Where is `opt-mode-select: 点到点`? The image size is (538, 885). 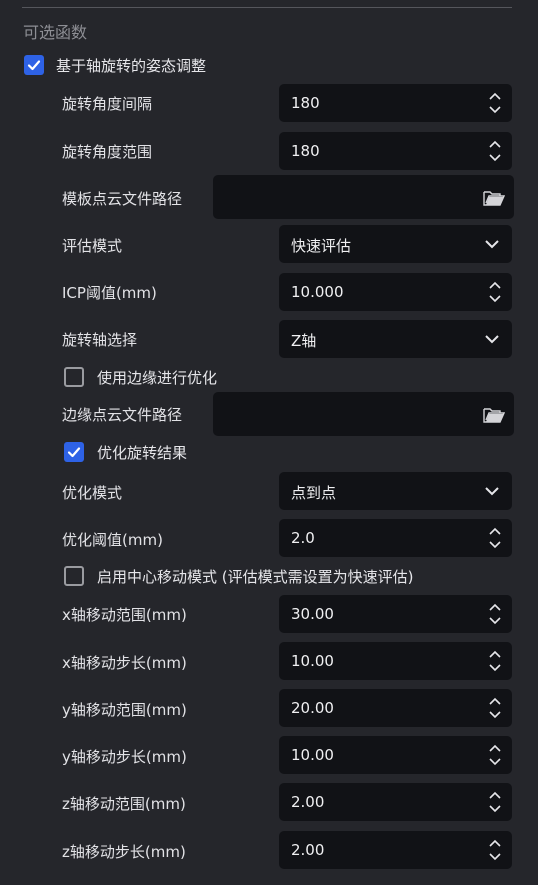 opt-mode-select: 点到点 is located at coordinates (395, 491).